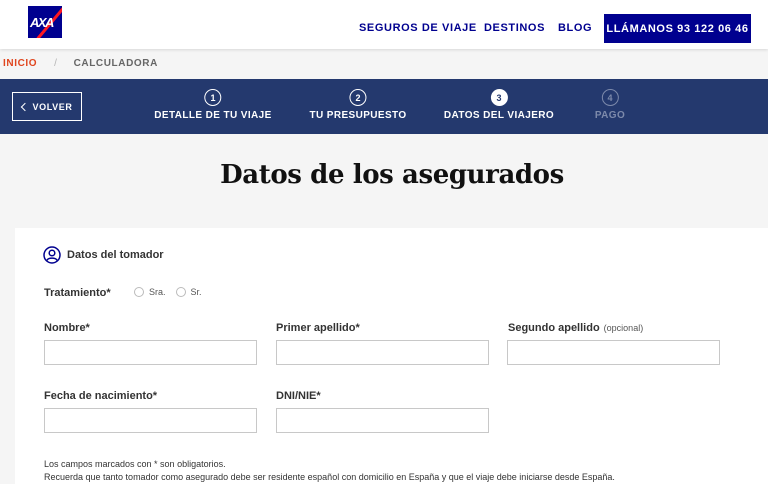  What do you see at coordinates (499, 115) in the screenshot?
I see `step-label: DATOS DEL VIAJERO` at bounding box center [499, 115].